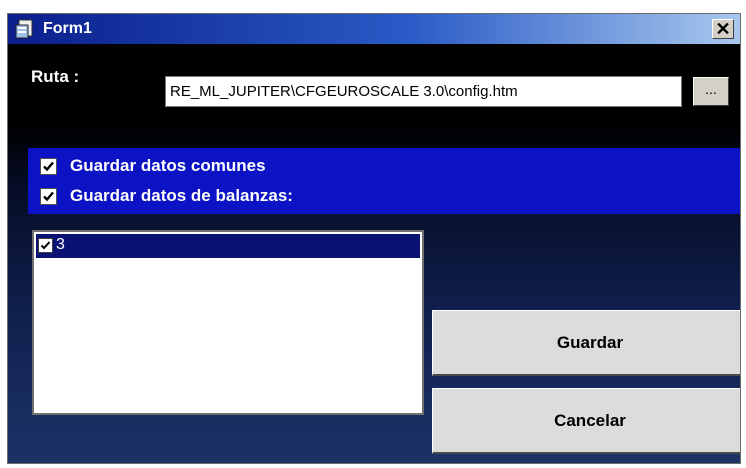 This screenshot has height=468, width=746. Describe the element at coordinates (168, 165) in the screenshot. I see `common-data-label: Guardar datos comunes` at that location.